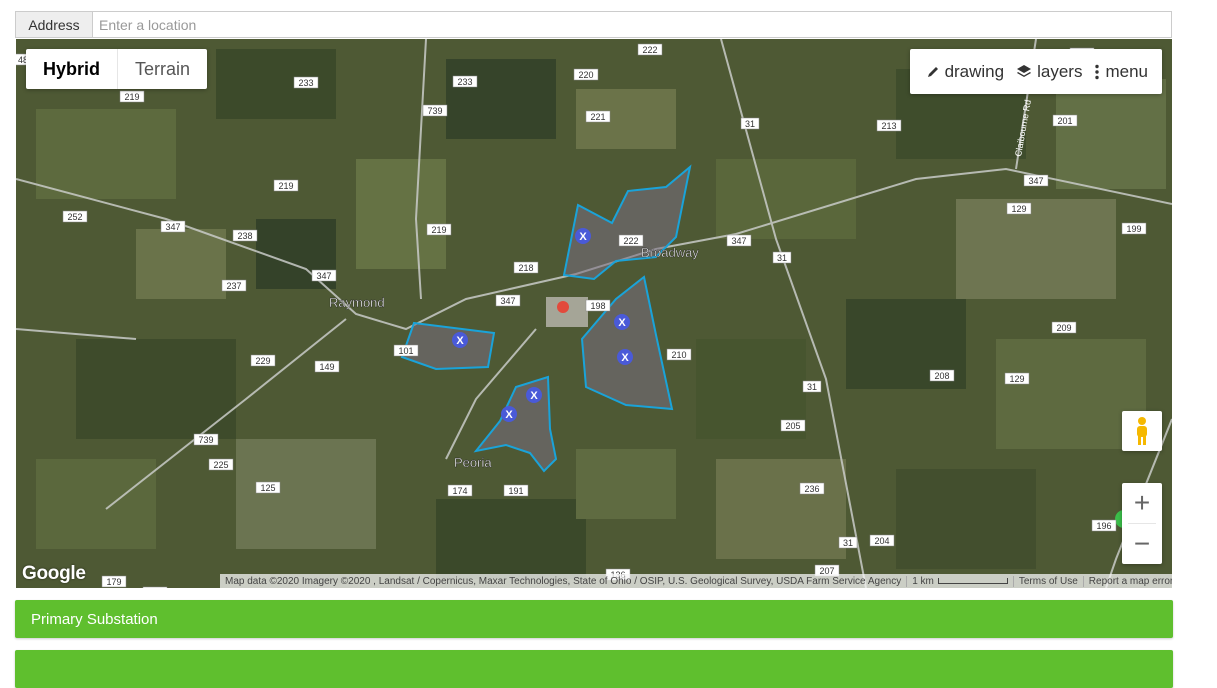  Describe the element at coordinates (1126, 71) in the screenshot. I see `menu-label: menu` at that location.